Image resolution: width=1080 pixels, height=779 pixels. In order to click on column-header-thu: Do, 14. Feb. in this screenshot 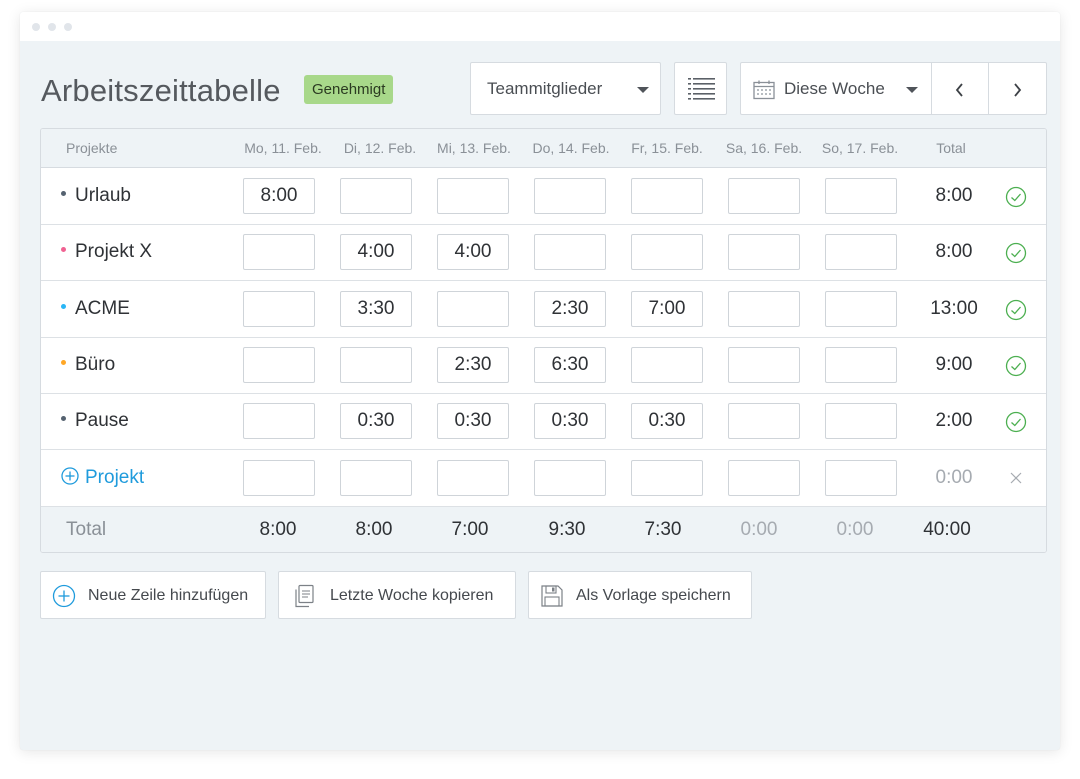, I will do `click(571, 148)`.